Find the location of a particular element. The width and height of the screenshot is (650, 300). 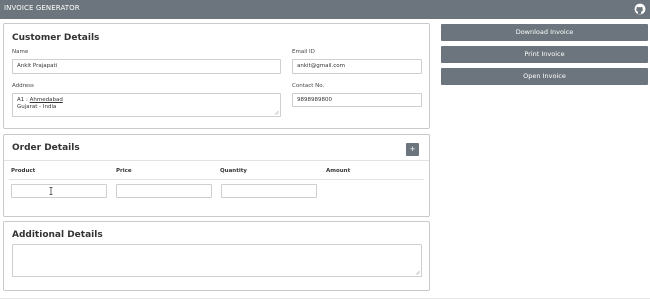

github-icon is located at coordinates (640, 9).